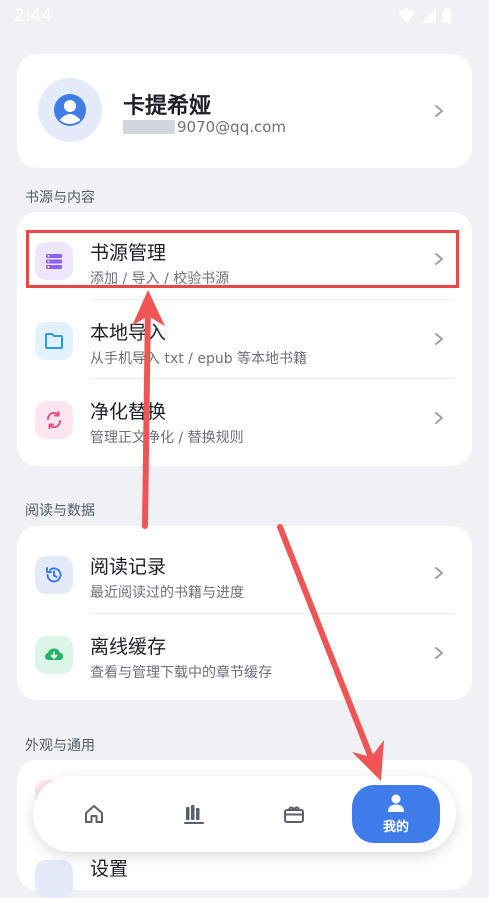  Describe the element at coordinates (446, 15) in the screenshot. I see `battery-icon` at that location.